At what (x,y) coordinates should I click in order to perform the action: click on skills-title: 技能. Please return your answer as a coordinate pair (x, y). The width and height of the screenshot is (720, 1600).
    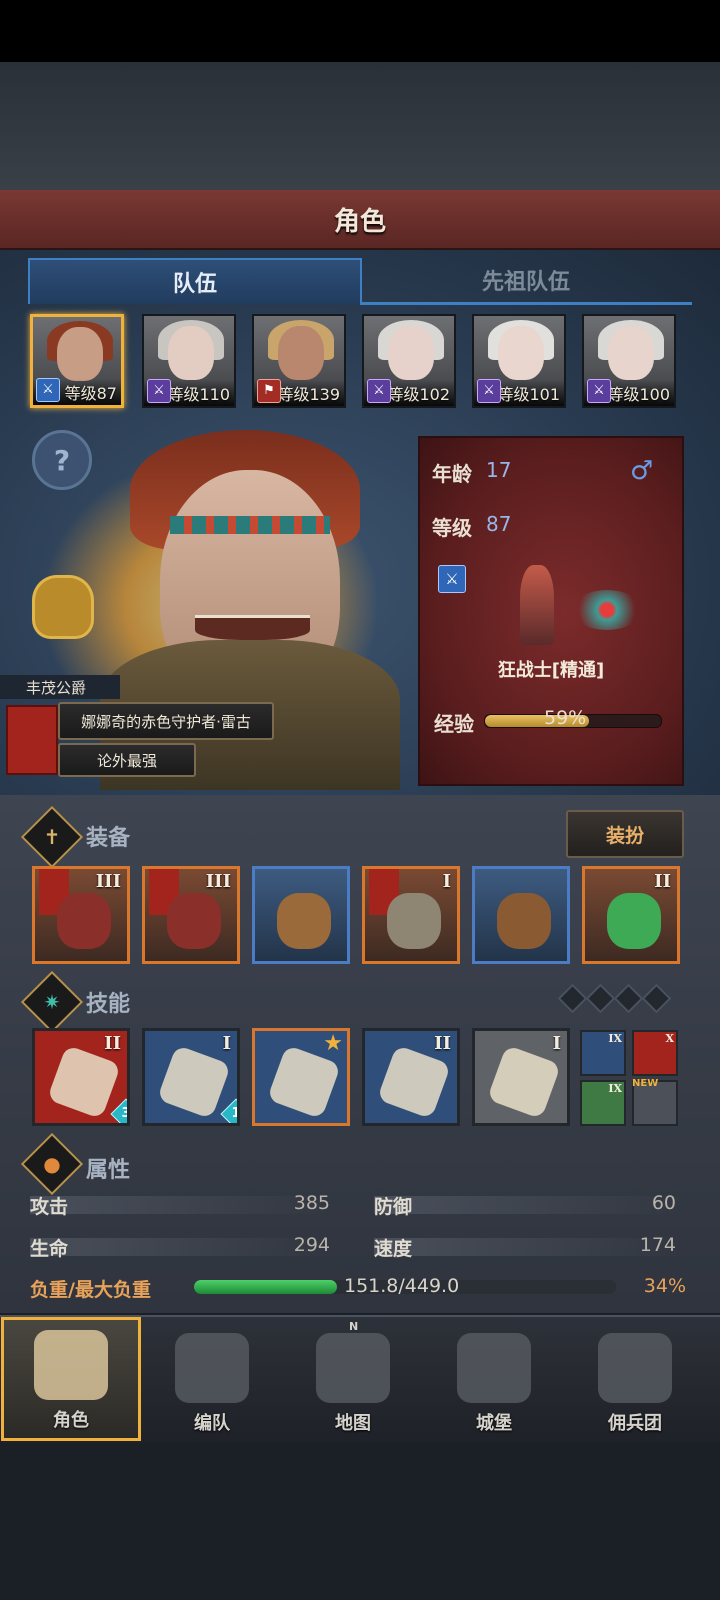
    Looking at the image, I should click on (108, 1004).